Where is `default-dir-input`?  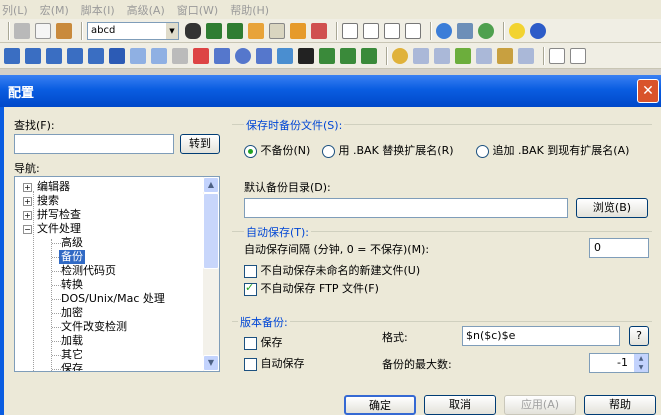
default-dir-input is located at coordinates (406, 208).